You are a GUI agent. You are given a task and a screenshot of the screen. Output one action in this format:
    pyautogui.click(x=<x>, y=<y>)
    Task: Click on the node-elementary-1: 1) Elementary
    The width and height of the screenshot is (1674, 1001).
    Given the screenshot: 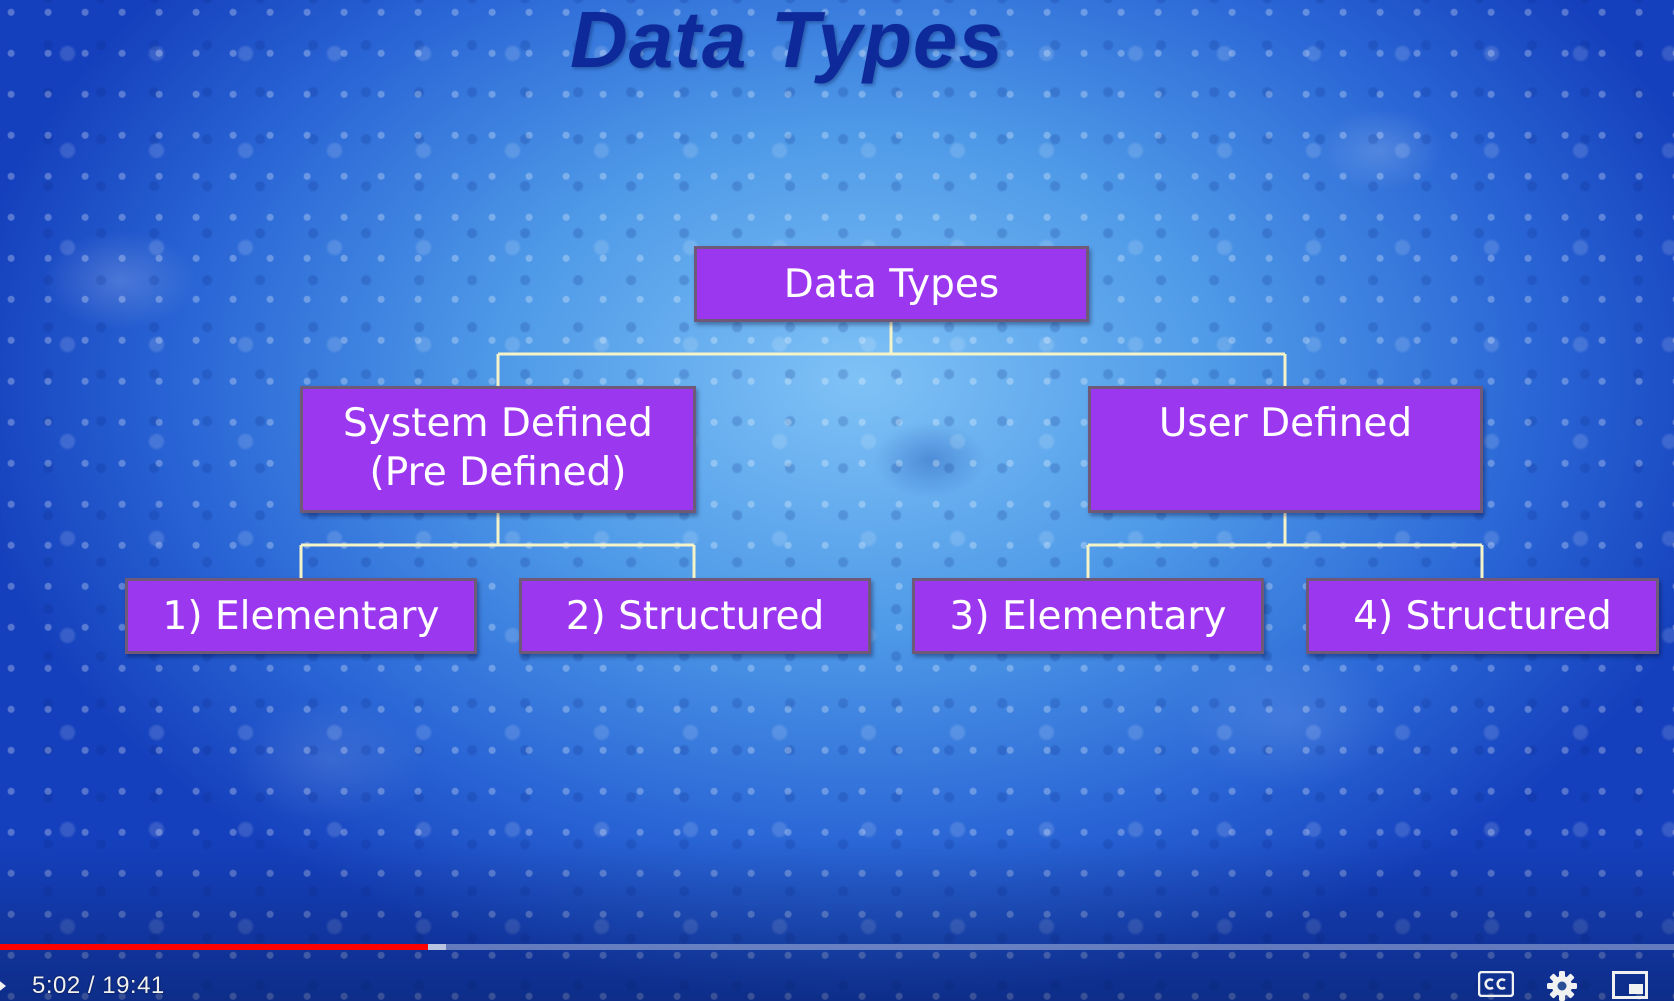 What is the action you would take?
    pyautogui.click(x=301, y=616)
    